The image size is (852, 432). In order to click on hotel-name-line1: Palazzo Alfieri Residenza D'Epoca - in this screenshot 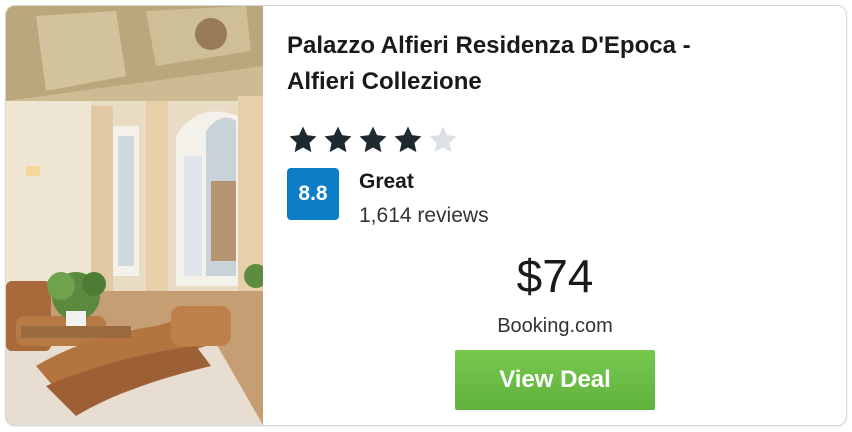, I will do `click(547, 46)`.